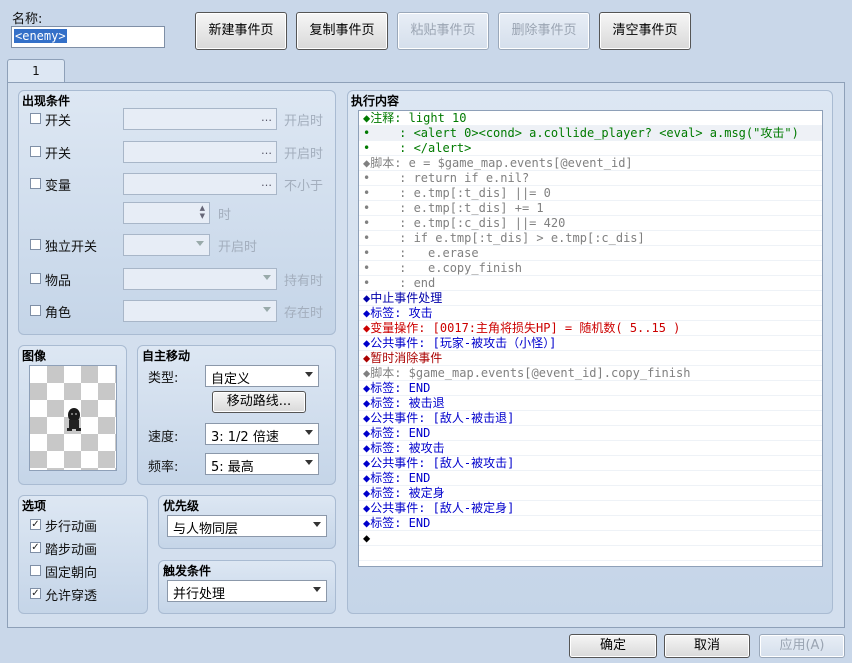 The height and width of the screenshot is (663, 852). What do you see at coordinates (590, 283) in the screenshot?
I see `command-line: • : end` at bounding box center [590, 283].